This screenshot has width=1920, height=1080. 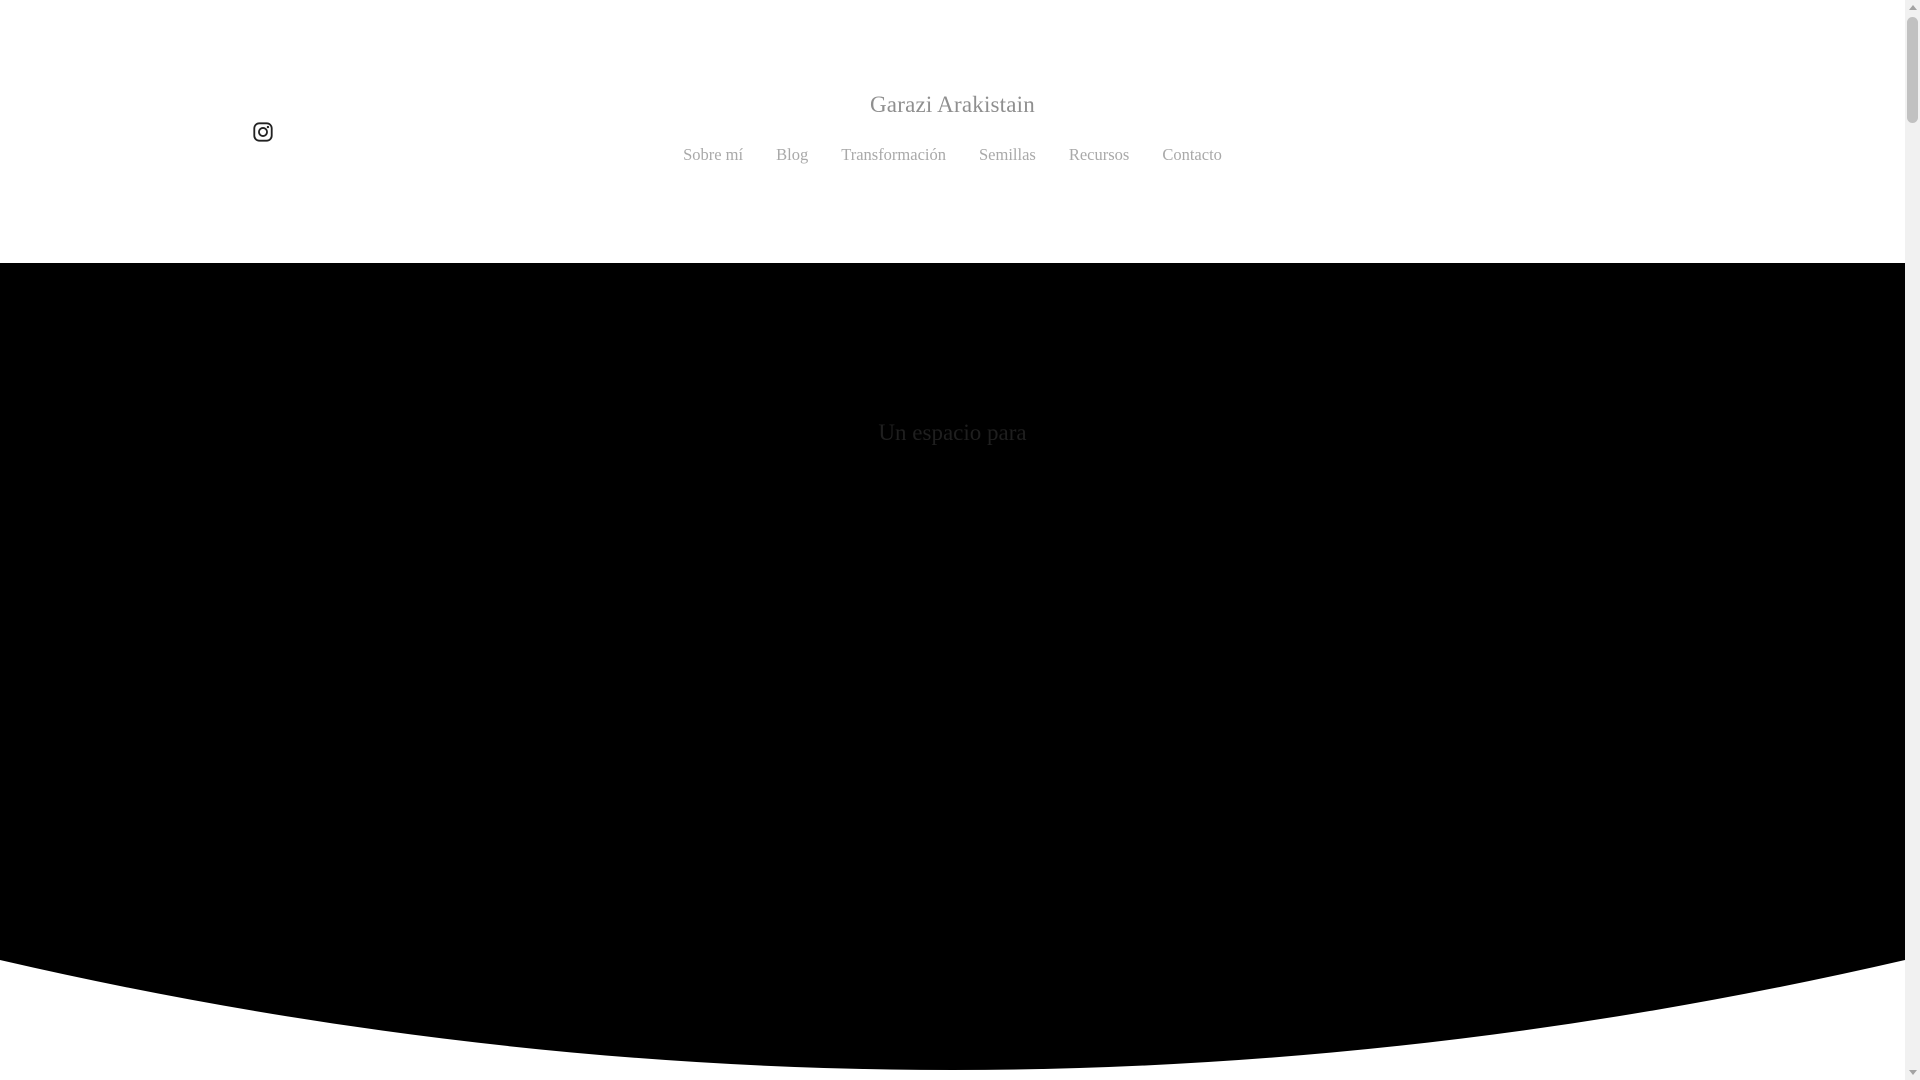 I want to click on nav-item-semillas: Semillas, so click(x=1007, y=155).